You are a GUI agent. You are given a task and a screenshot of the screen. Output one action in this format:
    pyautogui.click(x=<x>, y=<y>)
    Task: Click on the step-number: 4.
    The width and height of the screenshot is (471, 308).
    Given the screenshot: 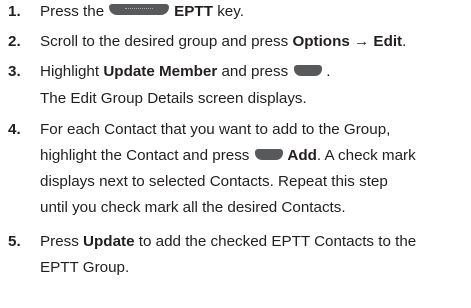 What is the action you would take?
    pyautogui.click(x=14, y=129)
    